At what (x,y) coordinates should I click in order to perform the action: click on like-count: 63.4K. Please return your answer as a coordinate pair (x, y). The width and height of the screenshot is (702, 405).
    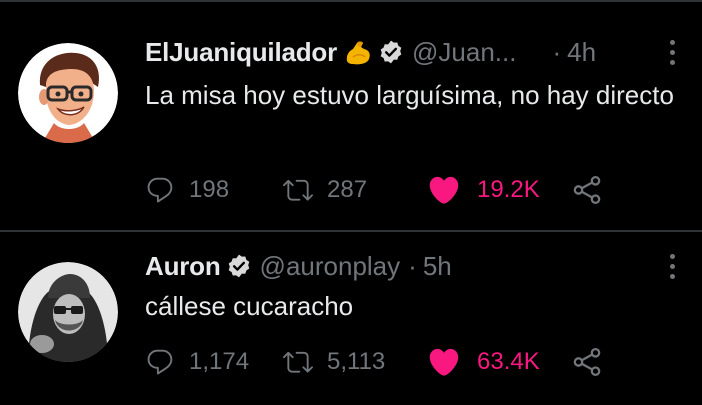
    Looking at the image, I should click on (508, 361).